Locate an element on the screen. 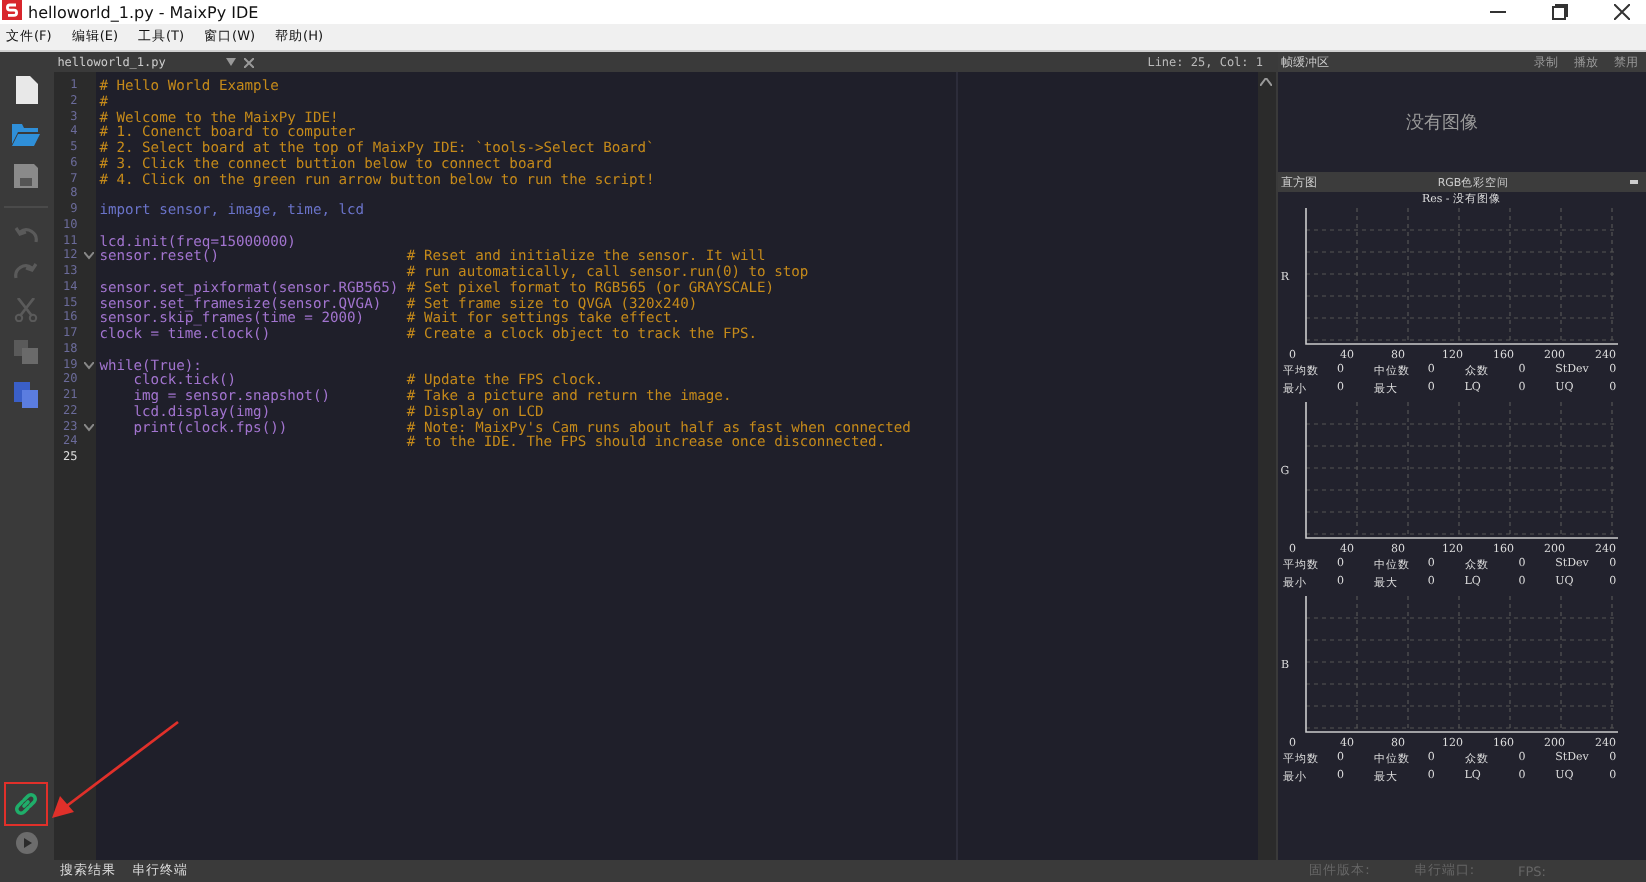 The height and width of the screenshot is (882, 1646). dropdown-icon is located at coordinates (230, 62).